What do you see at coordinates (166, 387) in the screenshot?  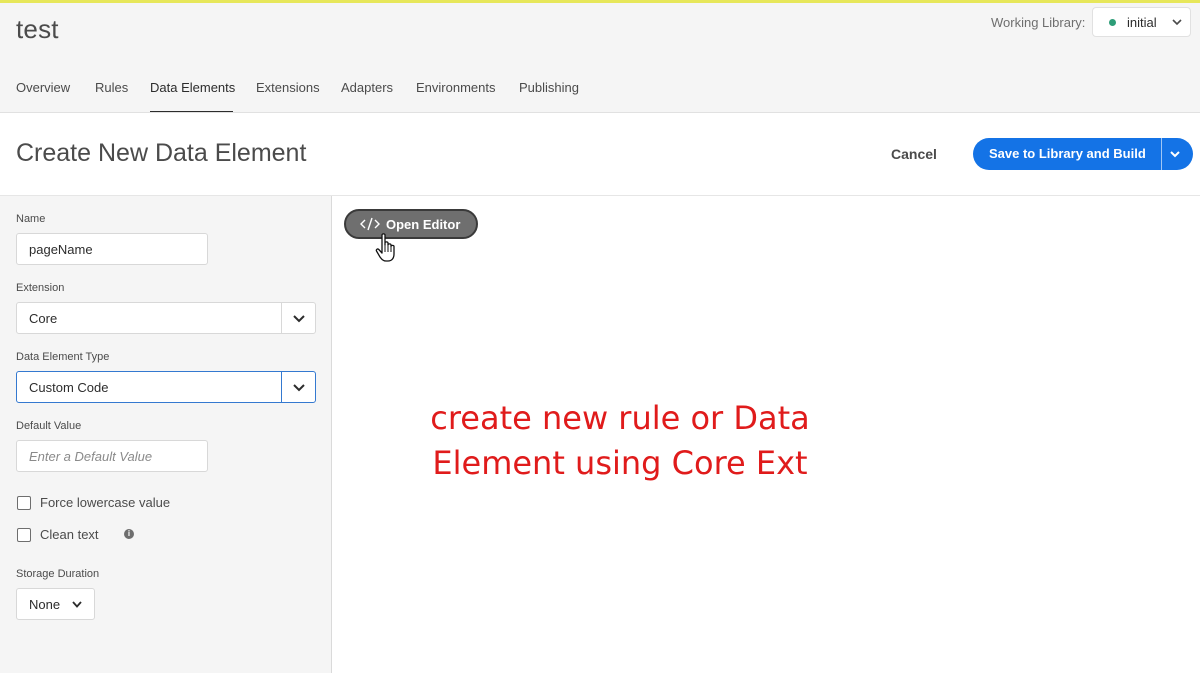 I see `data-element-type-select: Custom Code` at bounding box center [166, 387].